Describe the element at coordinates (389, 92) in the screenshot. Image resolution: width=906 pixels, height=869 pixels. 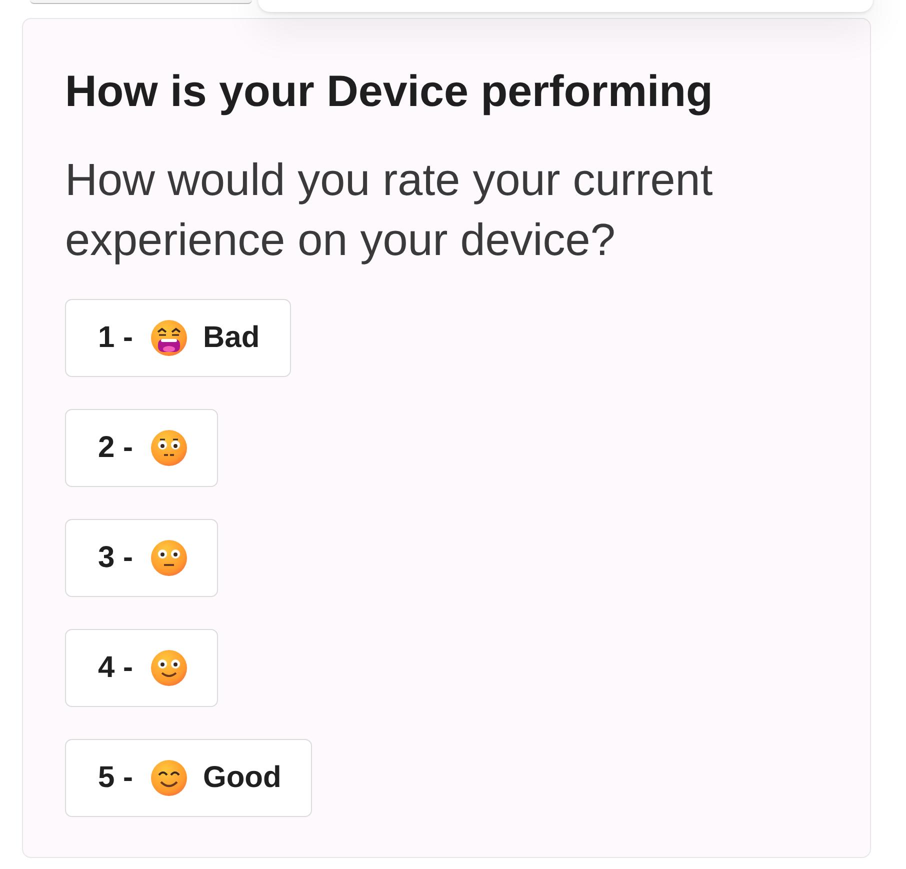
I see `survey-title: How is your Device performing` at that location.